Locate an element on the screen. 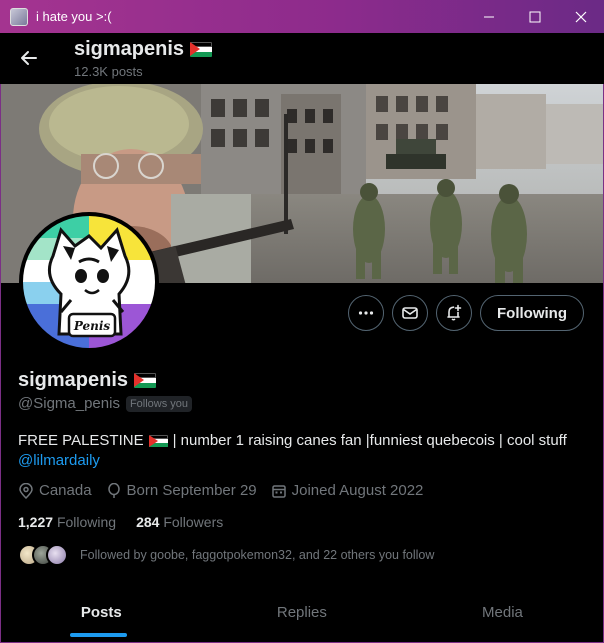  header-name-text: sigmapenis is located at coordinates (129, 49).